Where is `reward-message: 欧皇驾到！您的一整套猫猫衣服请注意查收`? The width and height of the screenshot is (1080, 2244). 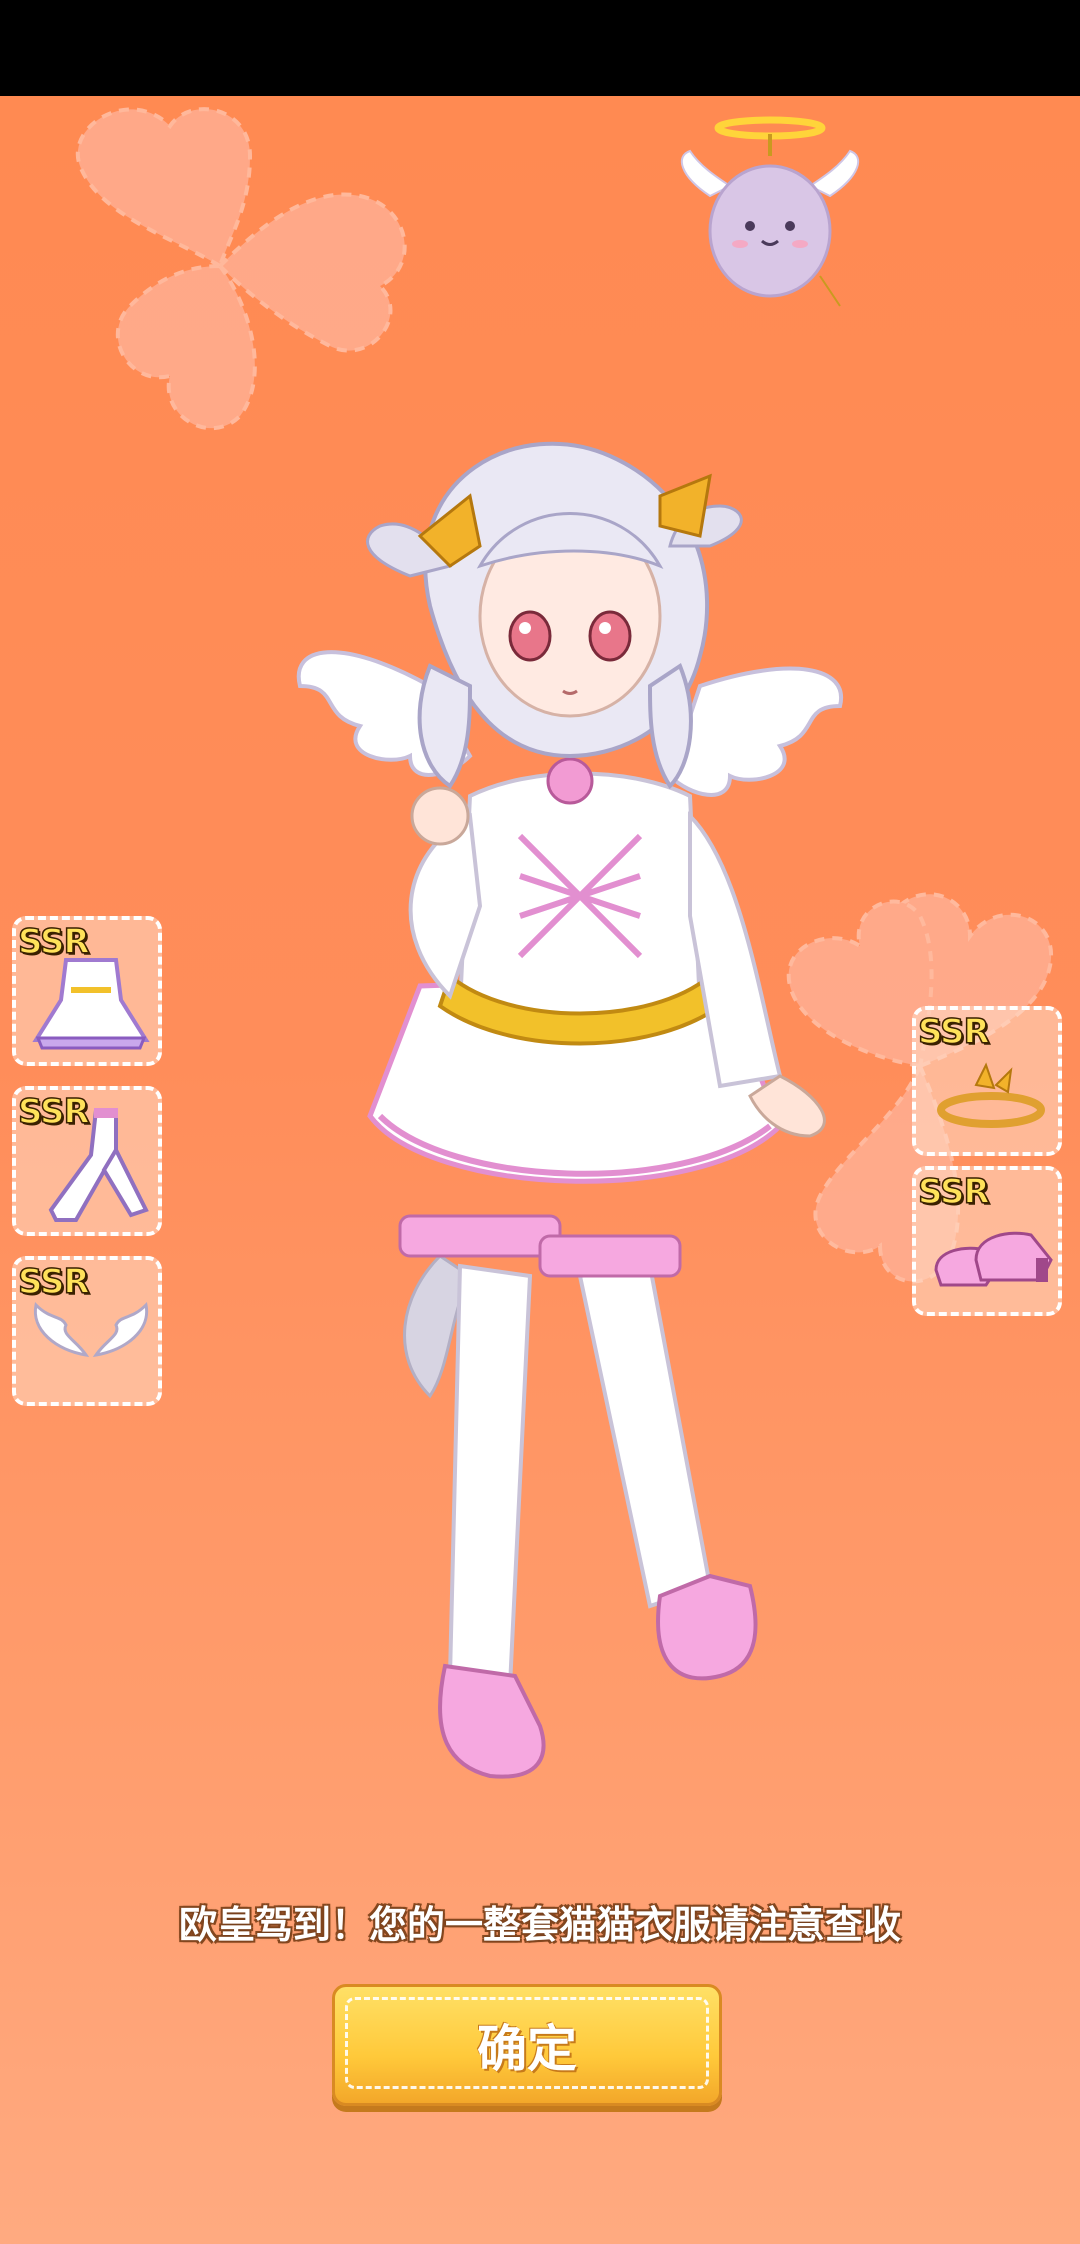
reward-message: 欧皇驾到！您的一整套猫猫衣服请注意查收 is located at coordinates (539, 1925).